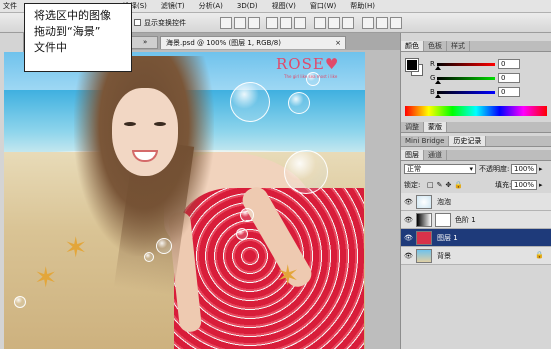  I want to click on layer-row: 👁 泡泡, so click(476, 202).